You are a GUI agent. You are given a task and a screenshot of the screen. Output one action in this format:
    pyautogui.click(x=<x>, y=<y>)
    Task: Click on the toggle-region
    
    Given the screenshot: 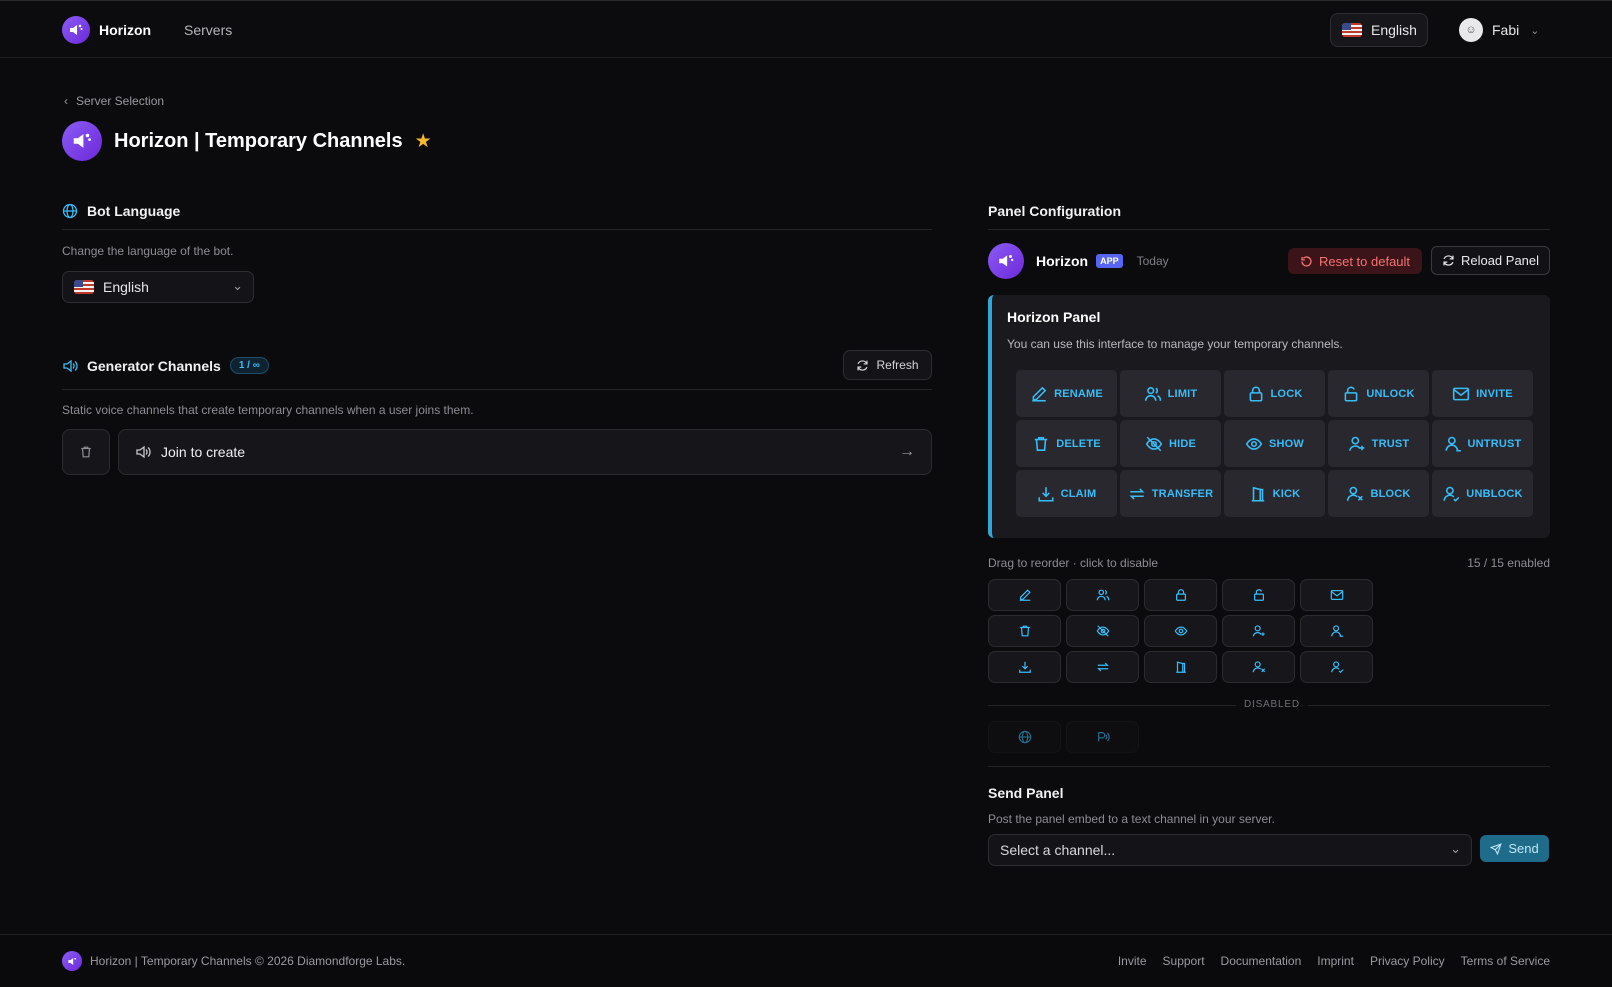 What is the action you would take?
    pyautogui.click(x=1024, y=737)
    